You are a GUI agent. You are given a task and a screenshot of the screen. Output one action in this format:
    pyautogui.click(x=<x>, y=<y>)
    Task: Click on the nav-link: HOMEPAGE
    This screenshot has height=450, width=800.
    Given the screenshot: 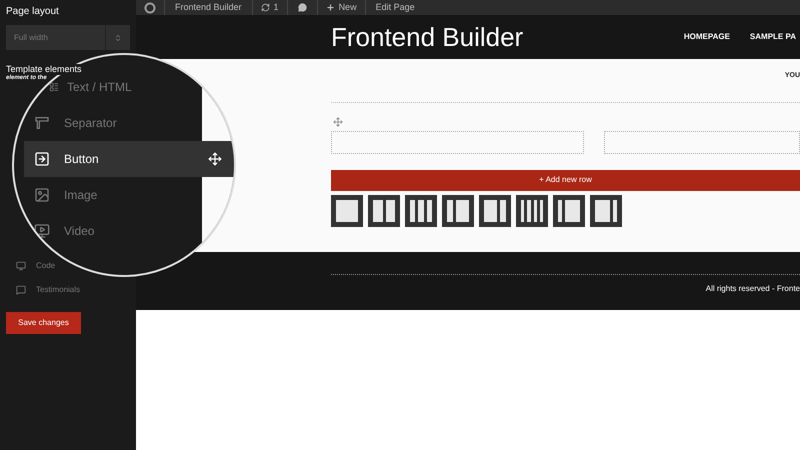 What is the action you would take?
    pyautogui.click(x=707, y=37)
    